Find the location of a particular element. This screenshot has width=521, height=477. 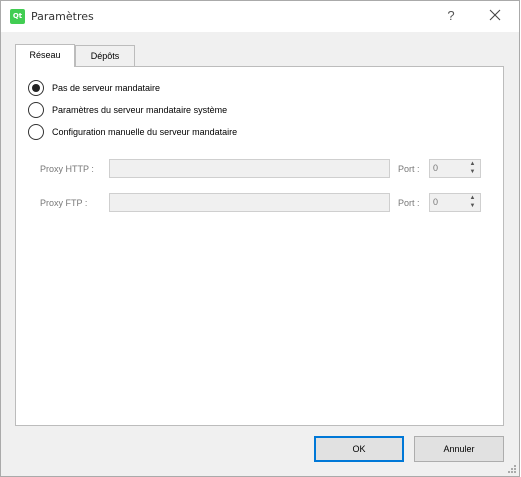

resize-grip-icon is located at coordinates (512, 469).